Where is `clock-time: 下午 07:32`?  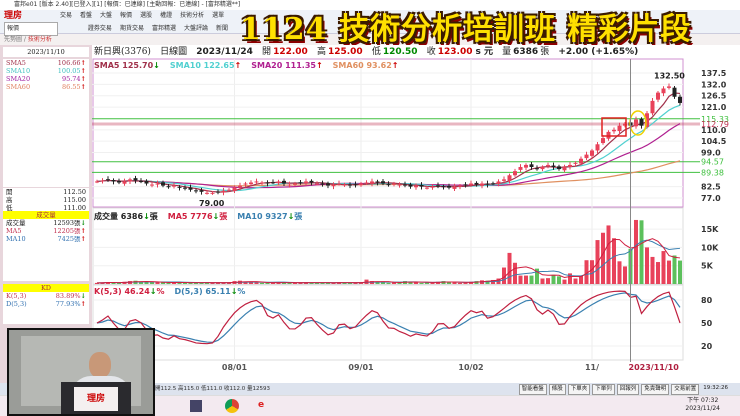 clock-time: 下午 07:32 is located at coordinates (703, 400).